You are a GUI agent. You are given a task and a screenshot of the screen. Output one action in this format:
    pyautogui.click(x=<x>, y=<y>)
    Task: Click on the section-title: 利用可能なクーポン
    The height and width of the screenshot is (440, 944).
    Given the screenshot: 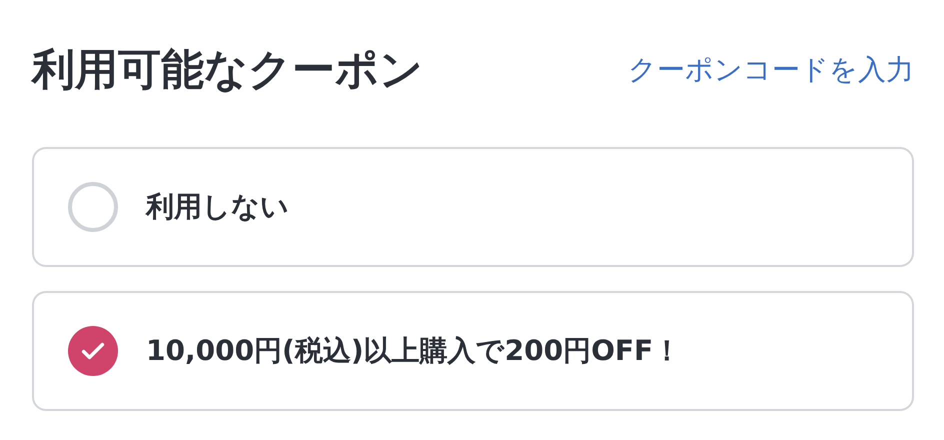 What is the action you would take?
    pyautogui.click(x=227, y=70)
    